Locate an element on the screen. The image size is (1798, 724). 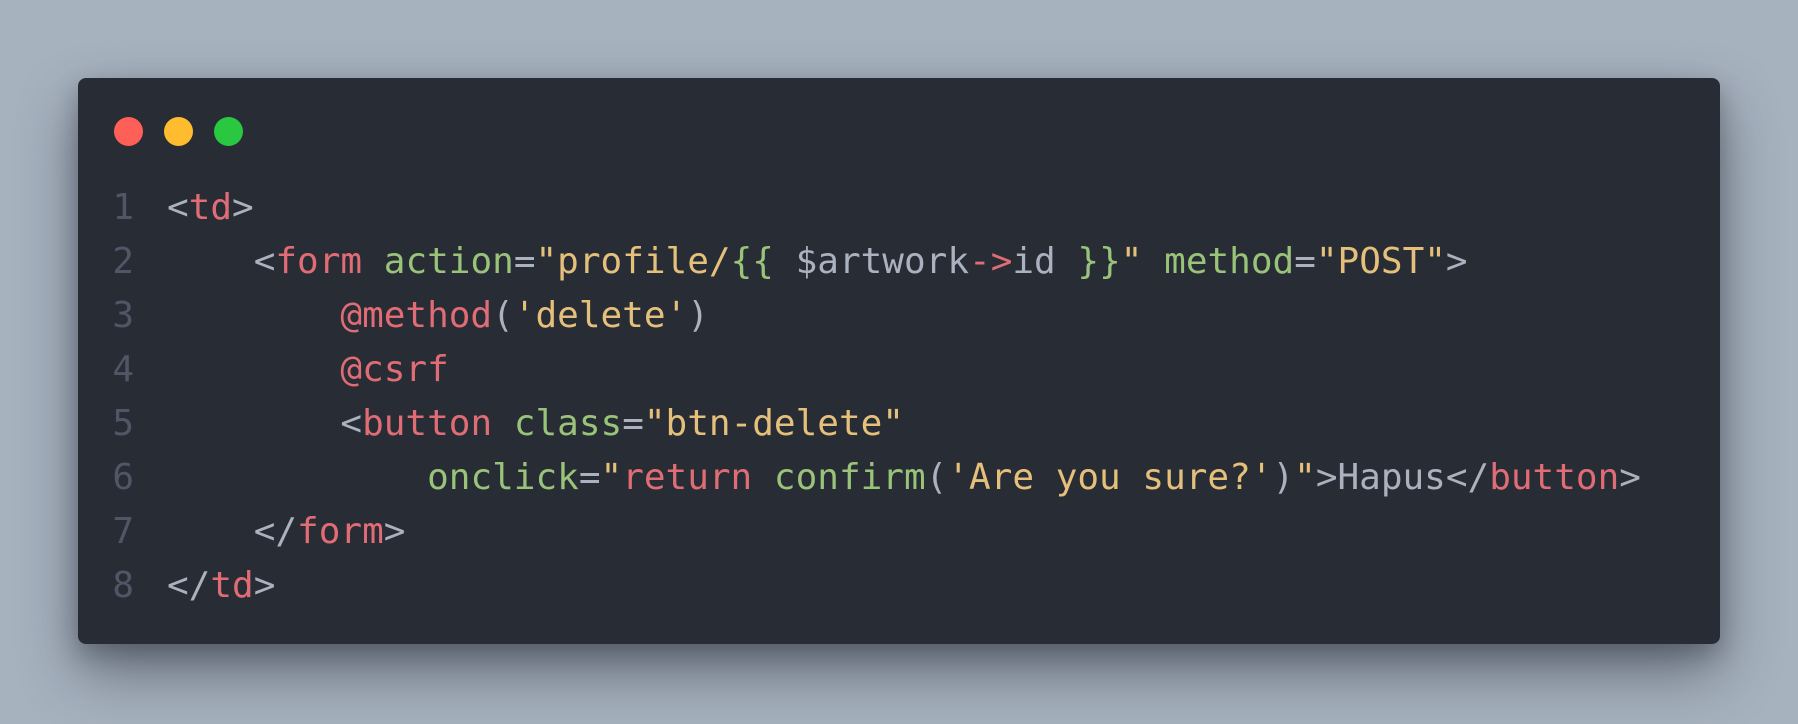
maximize-button is located at coordinates (228, 131).